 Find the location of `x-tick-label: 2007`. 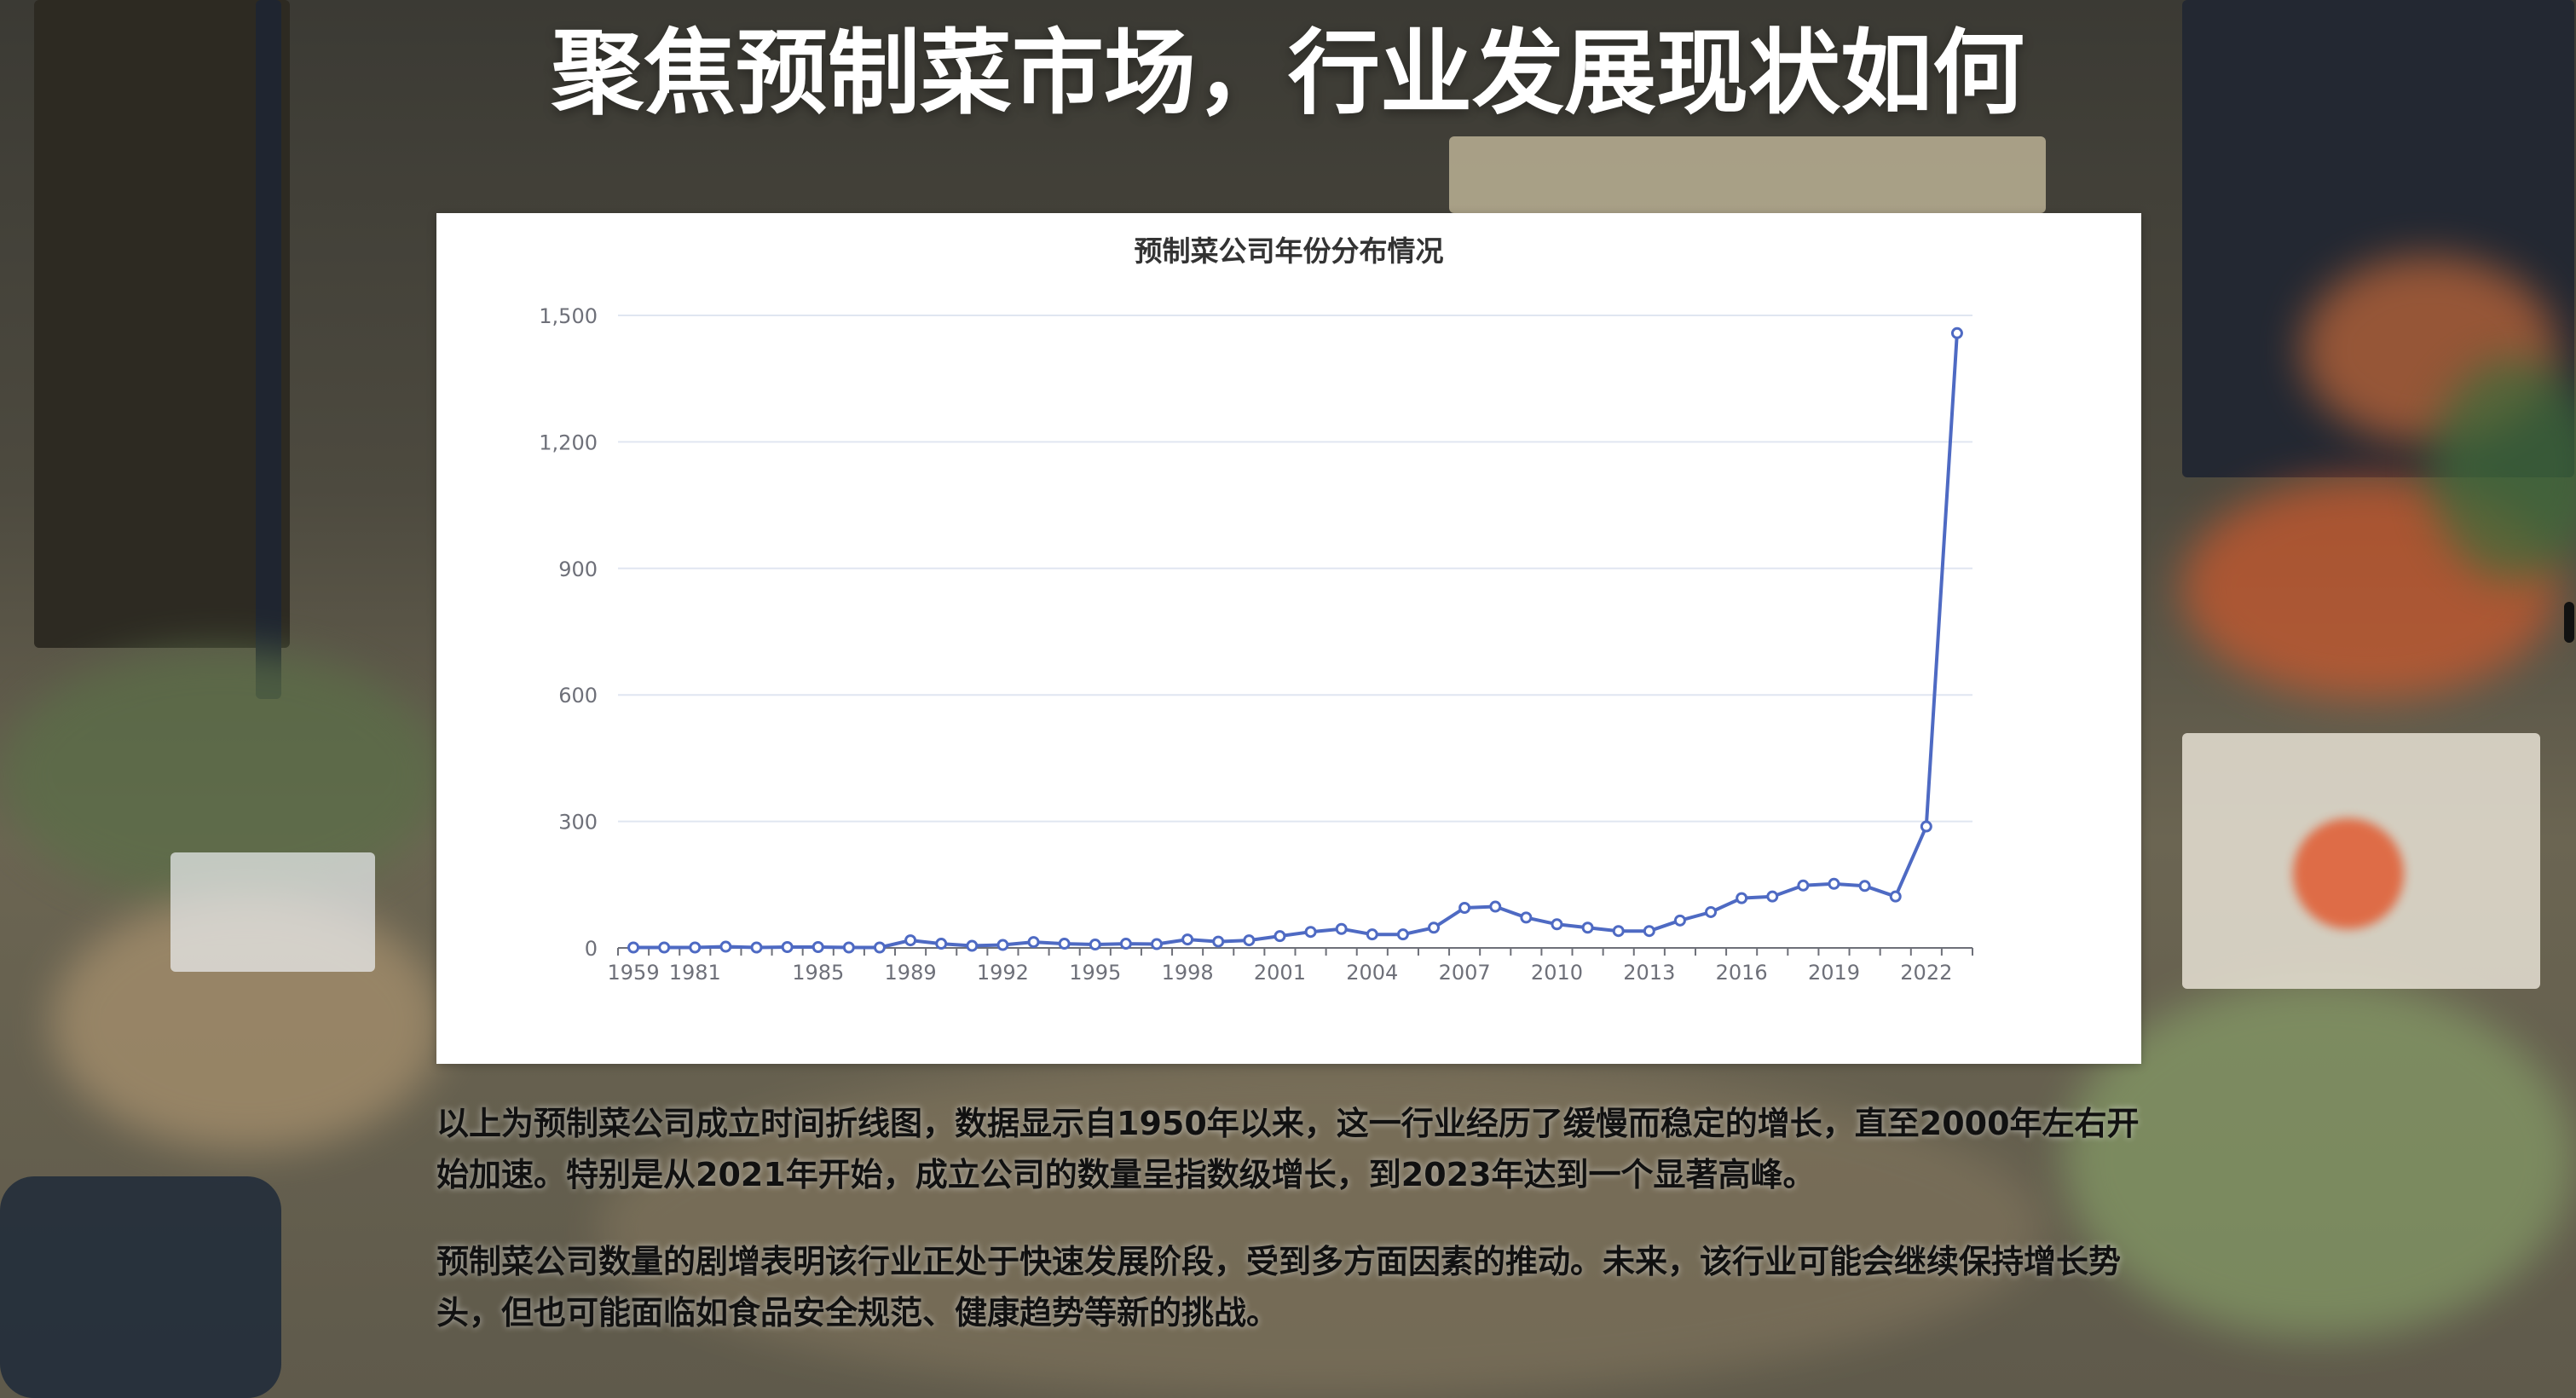

x-tick-label: 2007 is located at coordinates (1465, 973).